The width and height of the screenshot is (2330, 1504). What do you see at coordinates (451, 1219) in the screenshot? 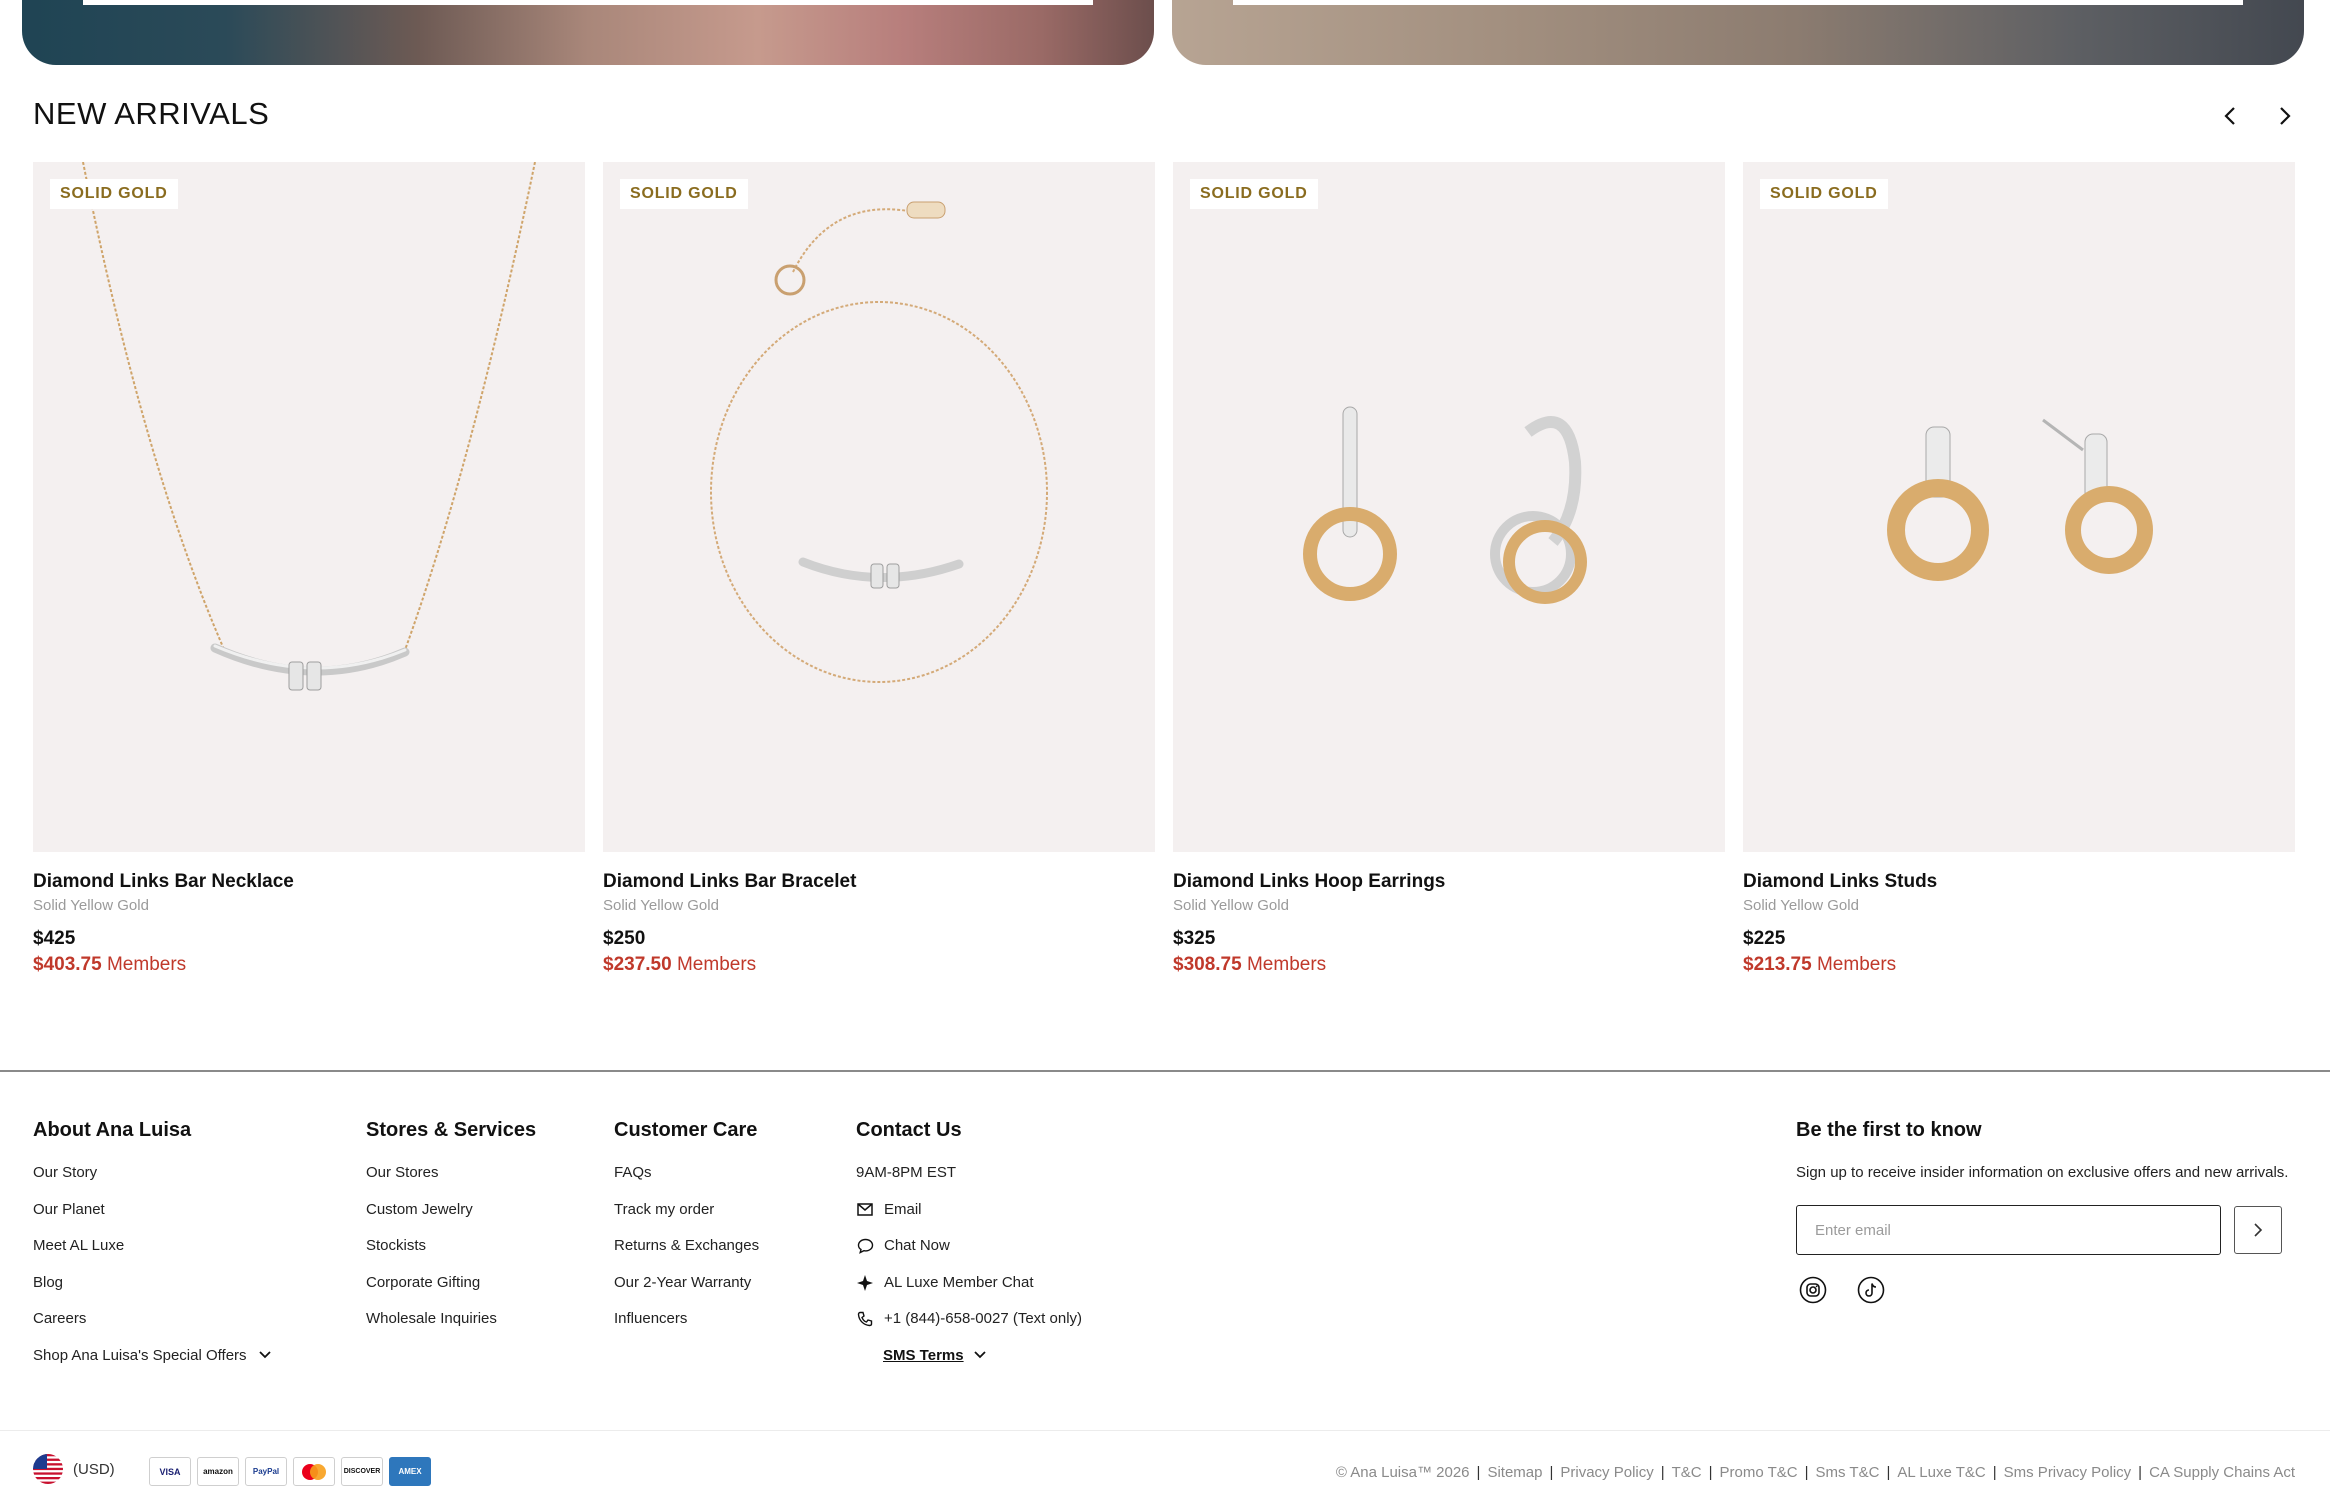
I see `footer-link-custom-jewelry: Custom Jewelry` at bounding box center [451, 1219].